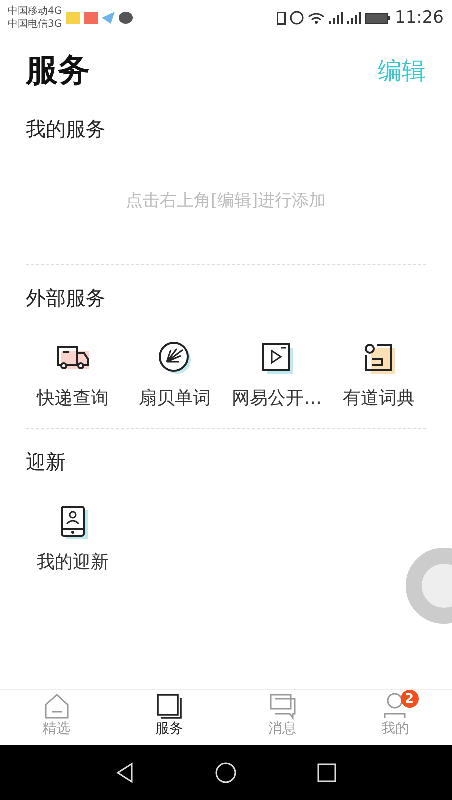 Image resolution: width=452 pixels, height=800 pixels. Describe the element at coordinates (35, 24) in the screenshot. I see `carrier-label: 中国电信3G` at that location.